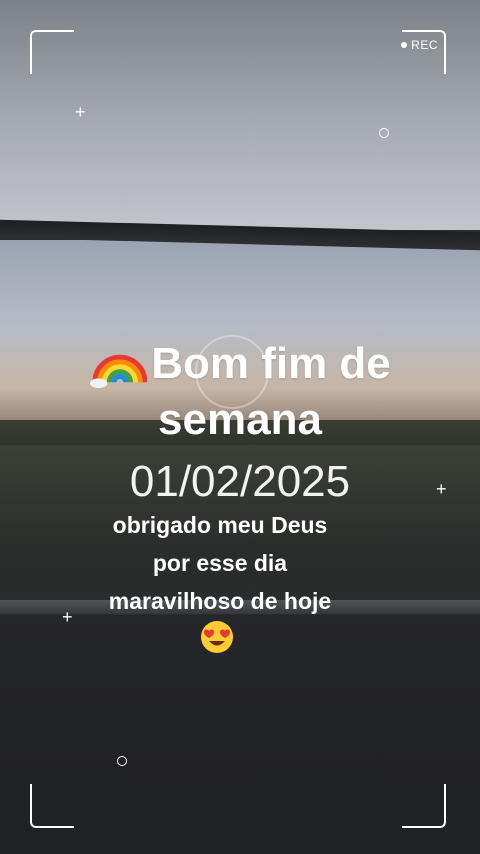 Image resolution: width=480 pixels, height=854 pixels. What do you see at coordinates (220, 525) in the screenshot?
I see `message-line: obrigado meu Deus` at bounding box center [220, 525].